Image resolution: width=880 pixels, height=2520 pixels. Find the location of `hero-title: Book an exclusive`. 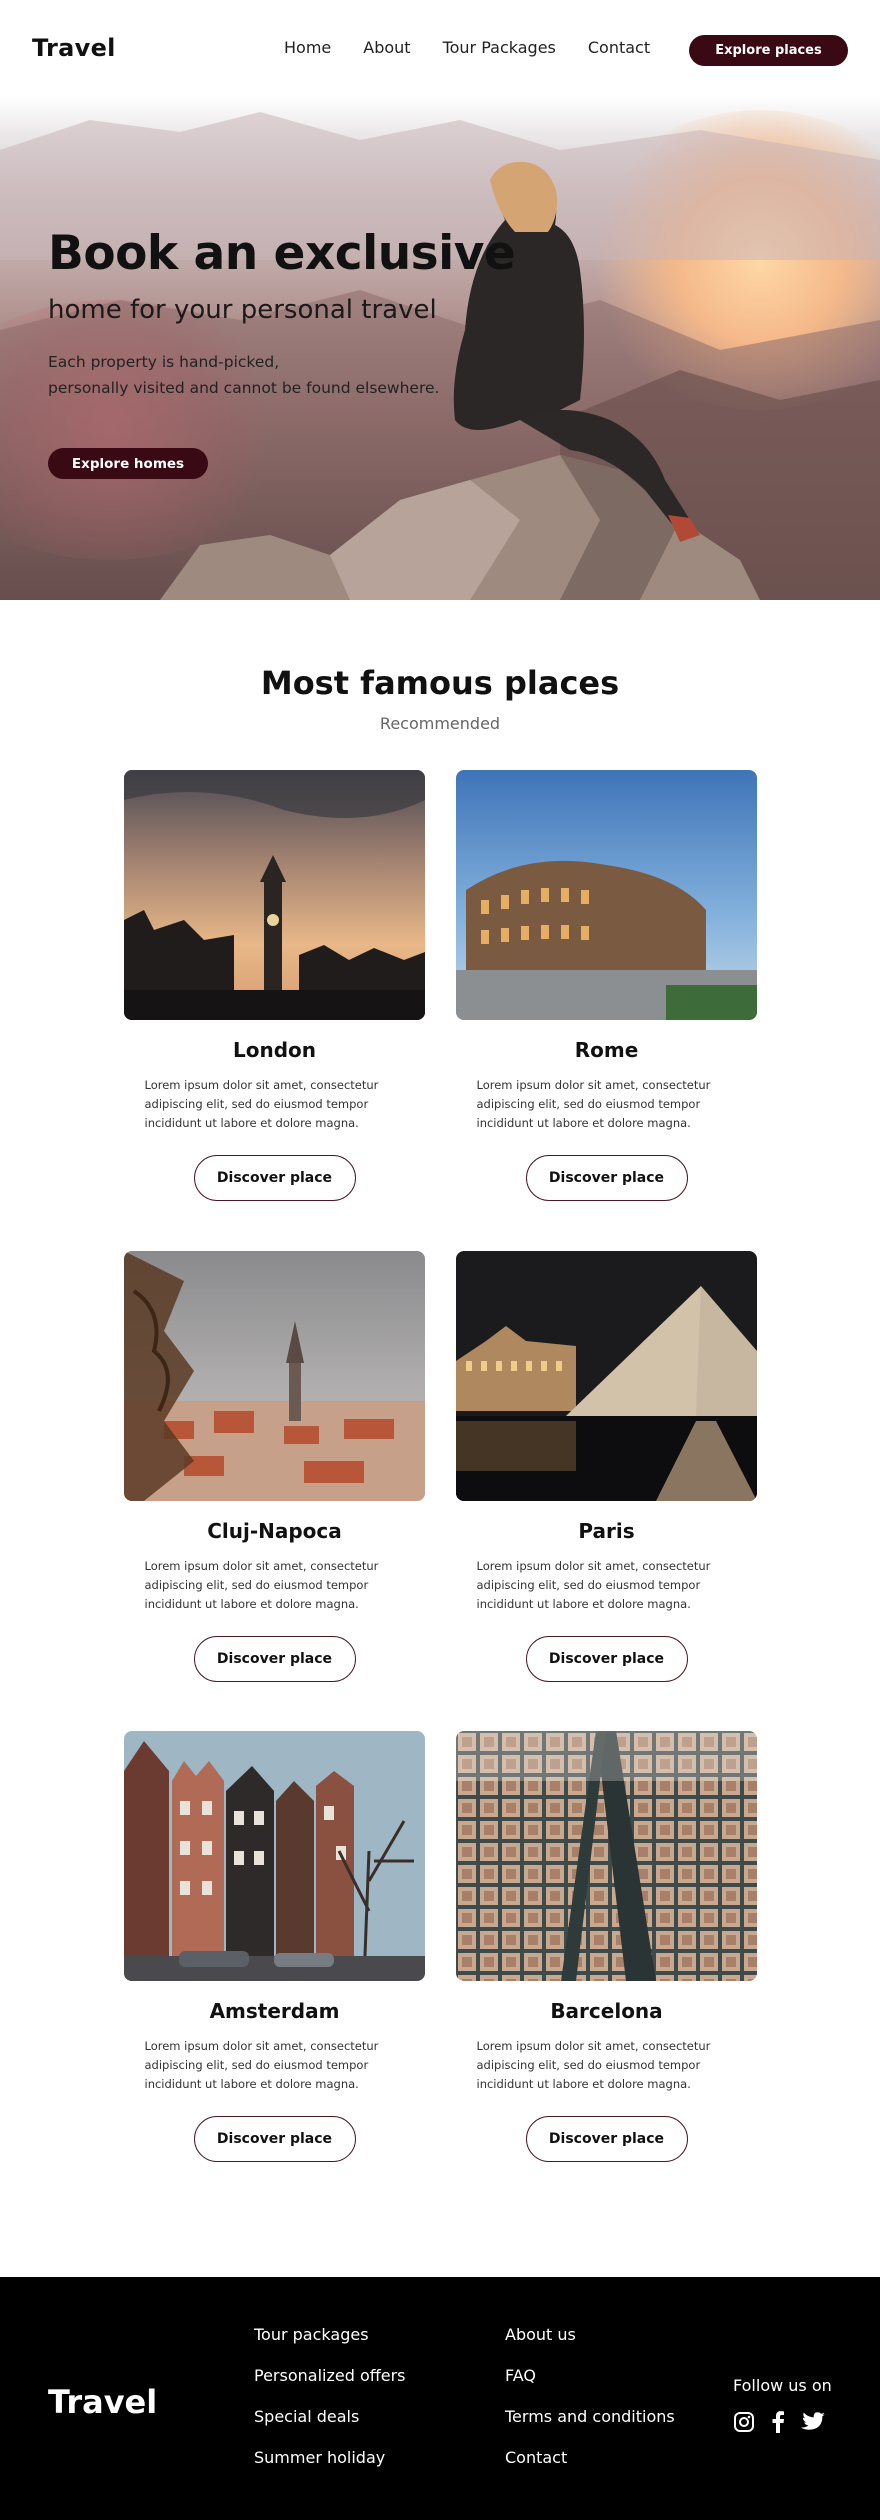

hero-title: Book an exclusive is located at coordinates (282, 253).